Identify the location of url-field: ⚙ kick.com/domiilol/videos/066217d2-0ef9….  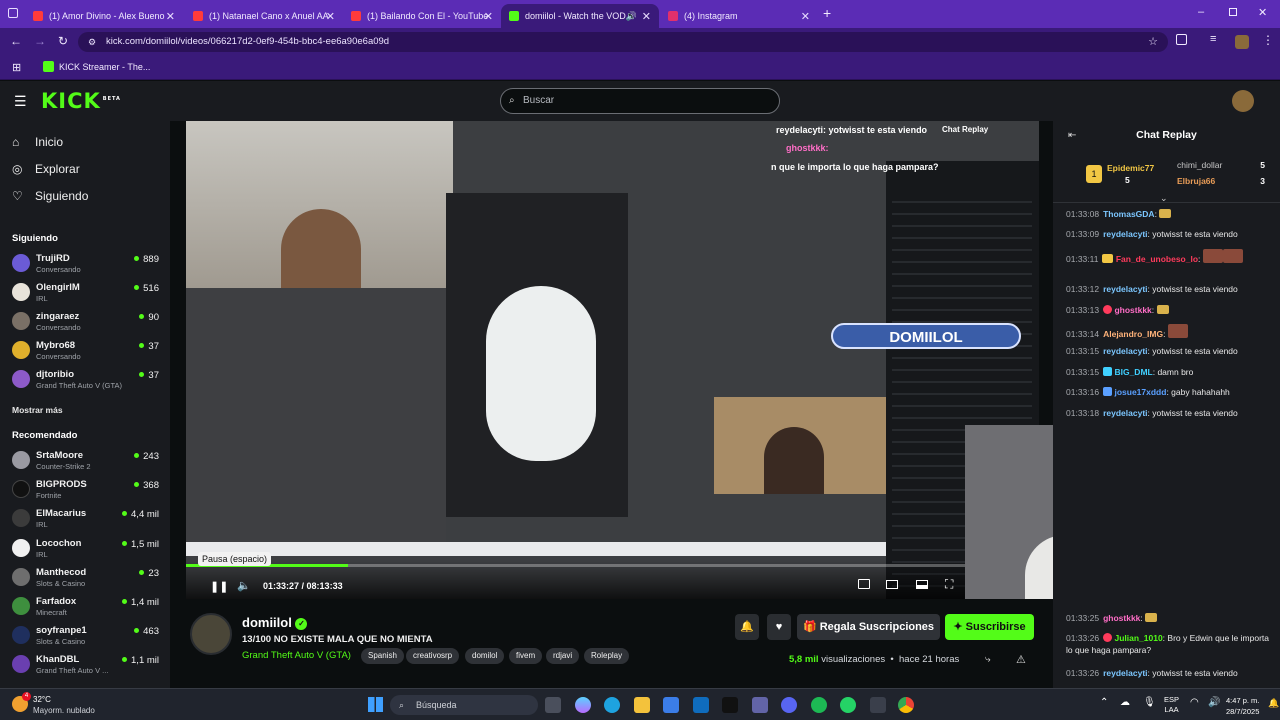
(623, 42).